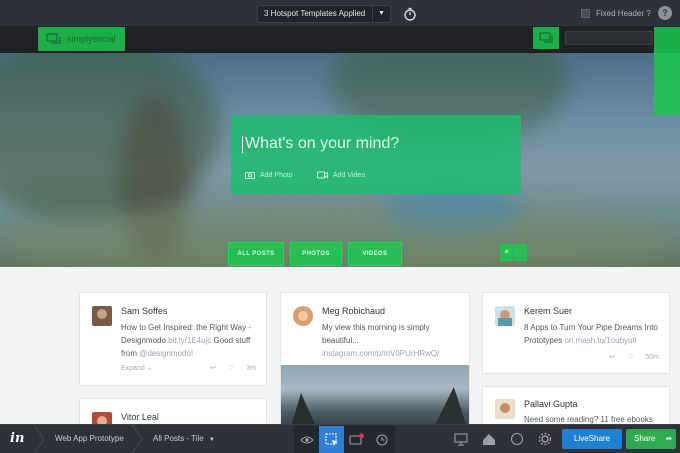 Image resolution: width=680 pixels, height=453 pixels. What do you see at coordinates (609, 38) in the screenshot?
I see `site-search-input` at bounding box center [609, 38].